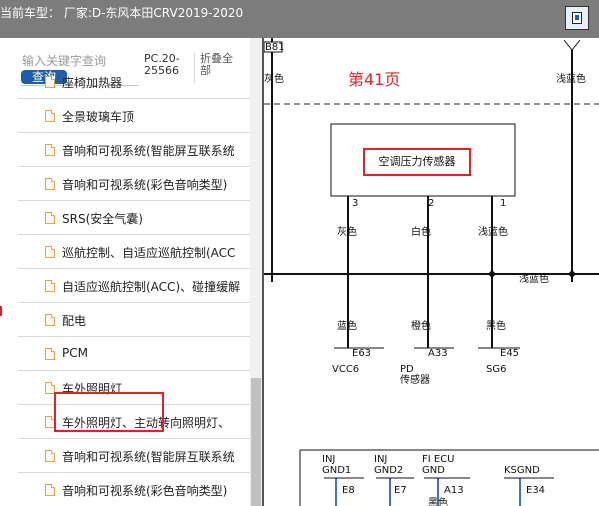  Describe the element at coordinates (92, 83) in the screenshot. I see `list-item-label: 座椅加热器` at that location.